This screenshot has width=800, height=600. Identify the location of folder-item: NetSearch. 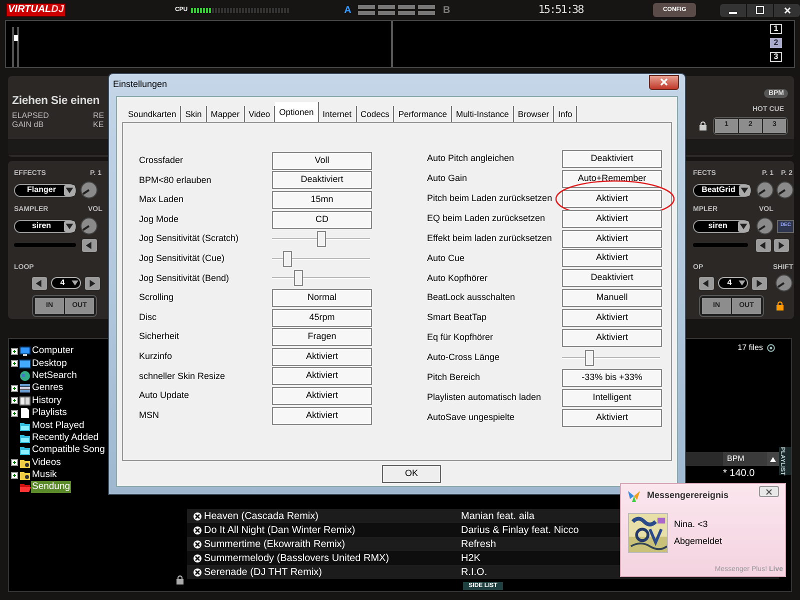
(54, 376).